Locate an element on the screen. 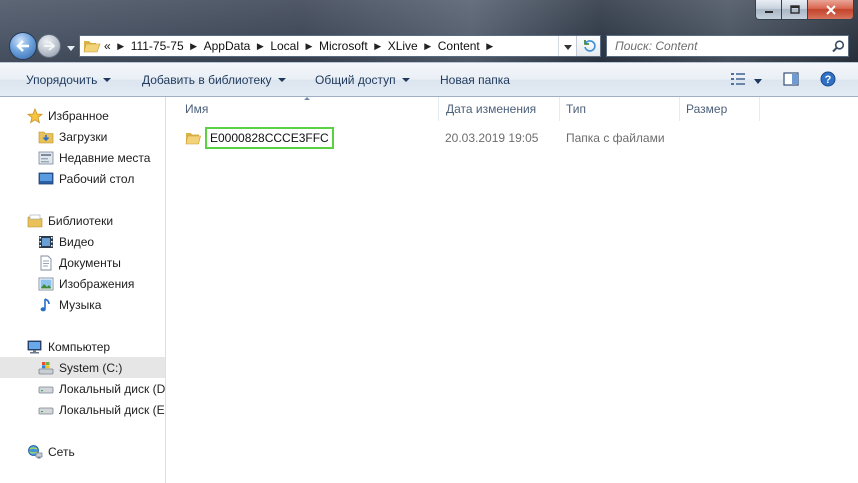 Image resolution: width=858 pixels, height=483 pixels. sidebar-group-label: Избранное is located at coordinates (78, 115).